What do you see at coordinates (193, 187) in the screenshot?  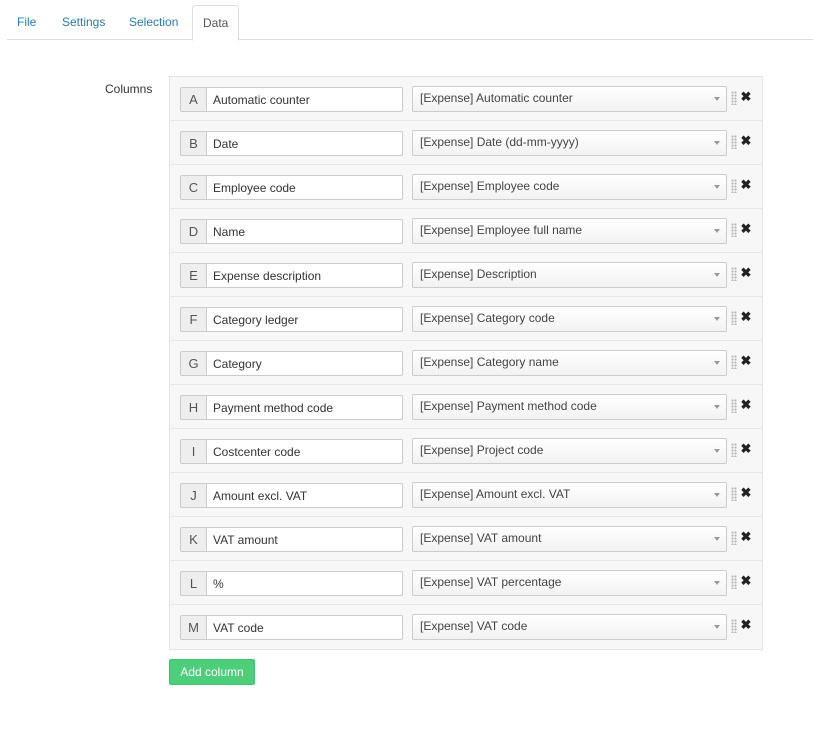 I see `column-letter: C` at bounding box center [193, 187].